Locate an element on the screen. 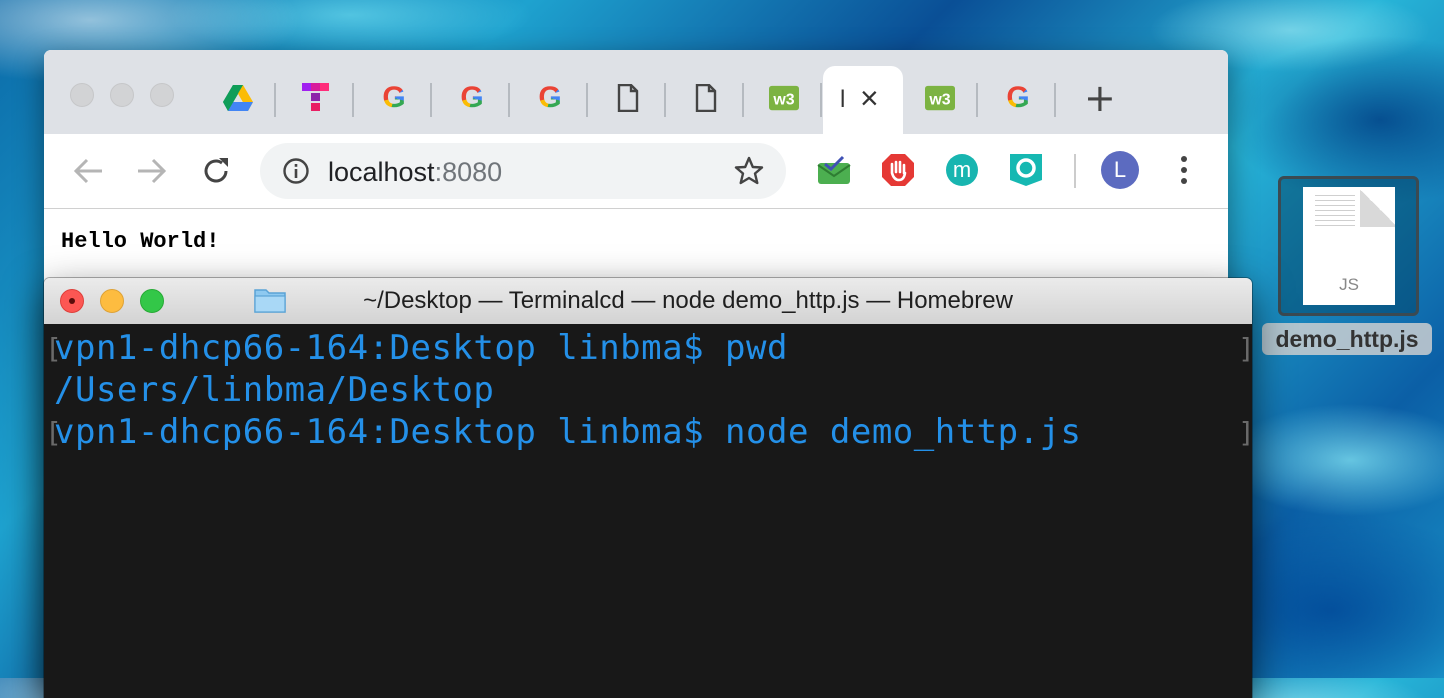  page-fold-icon is located at coordinates (1377, 207).